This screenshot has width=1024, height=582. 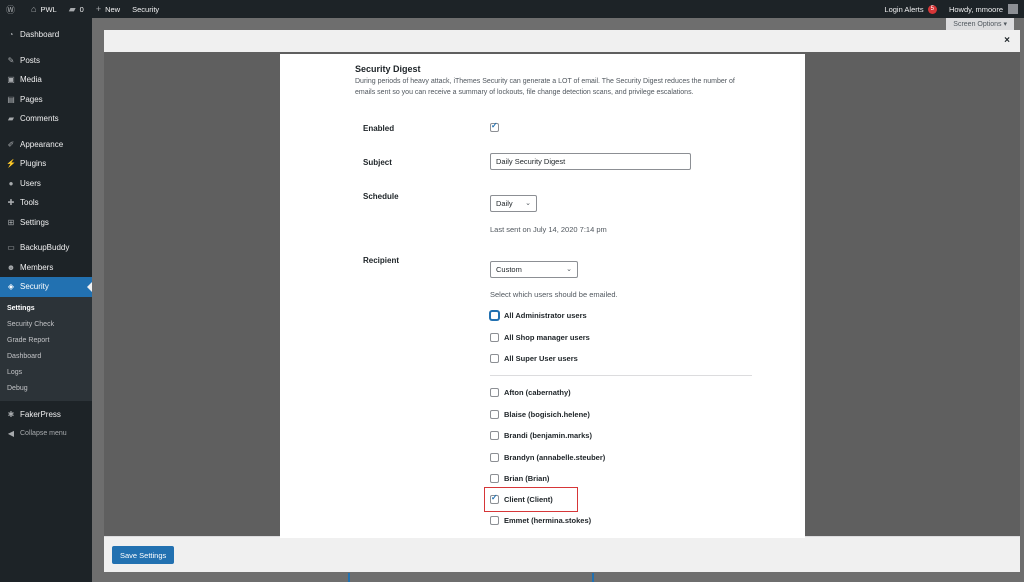 What do you see at coordinates (46, 341) in the screenshot?
I see `submenu-grade-report: Grade Report` at bounding box center [46, 341].